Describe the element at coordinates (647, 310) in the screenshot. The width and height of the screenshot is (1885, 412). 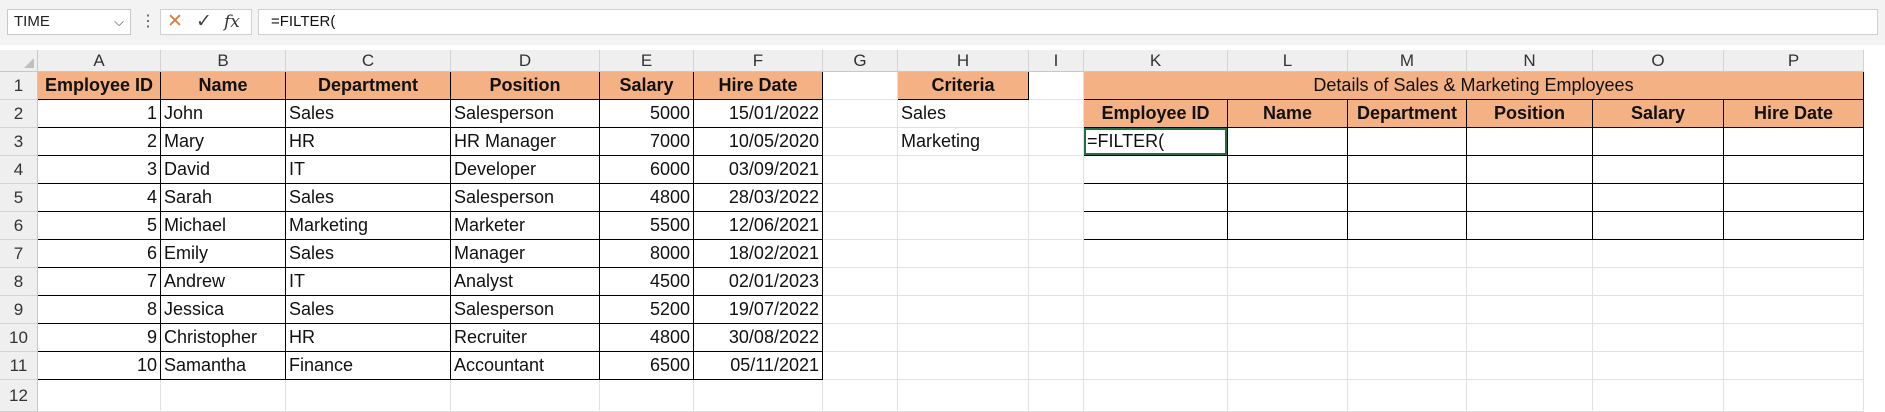
I see `table-cell: 5200` at that location.